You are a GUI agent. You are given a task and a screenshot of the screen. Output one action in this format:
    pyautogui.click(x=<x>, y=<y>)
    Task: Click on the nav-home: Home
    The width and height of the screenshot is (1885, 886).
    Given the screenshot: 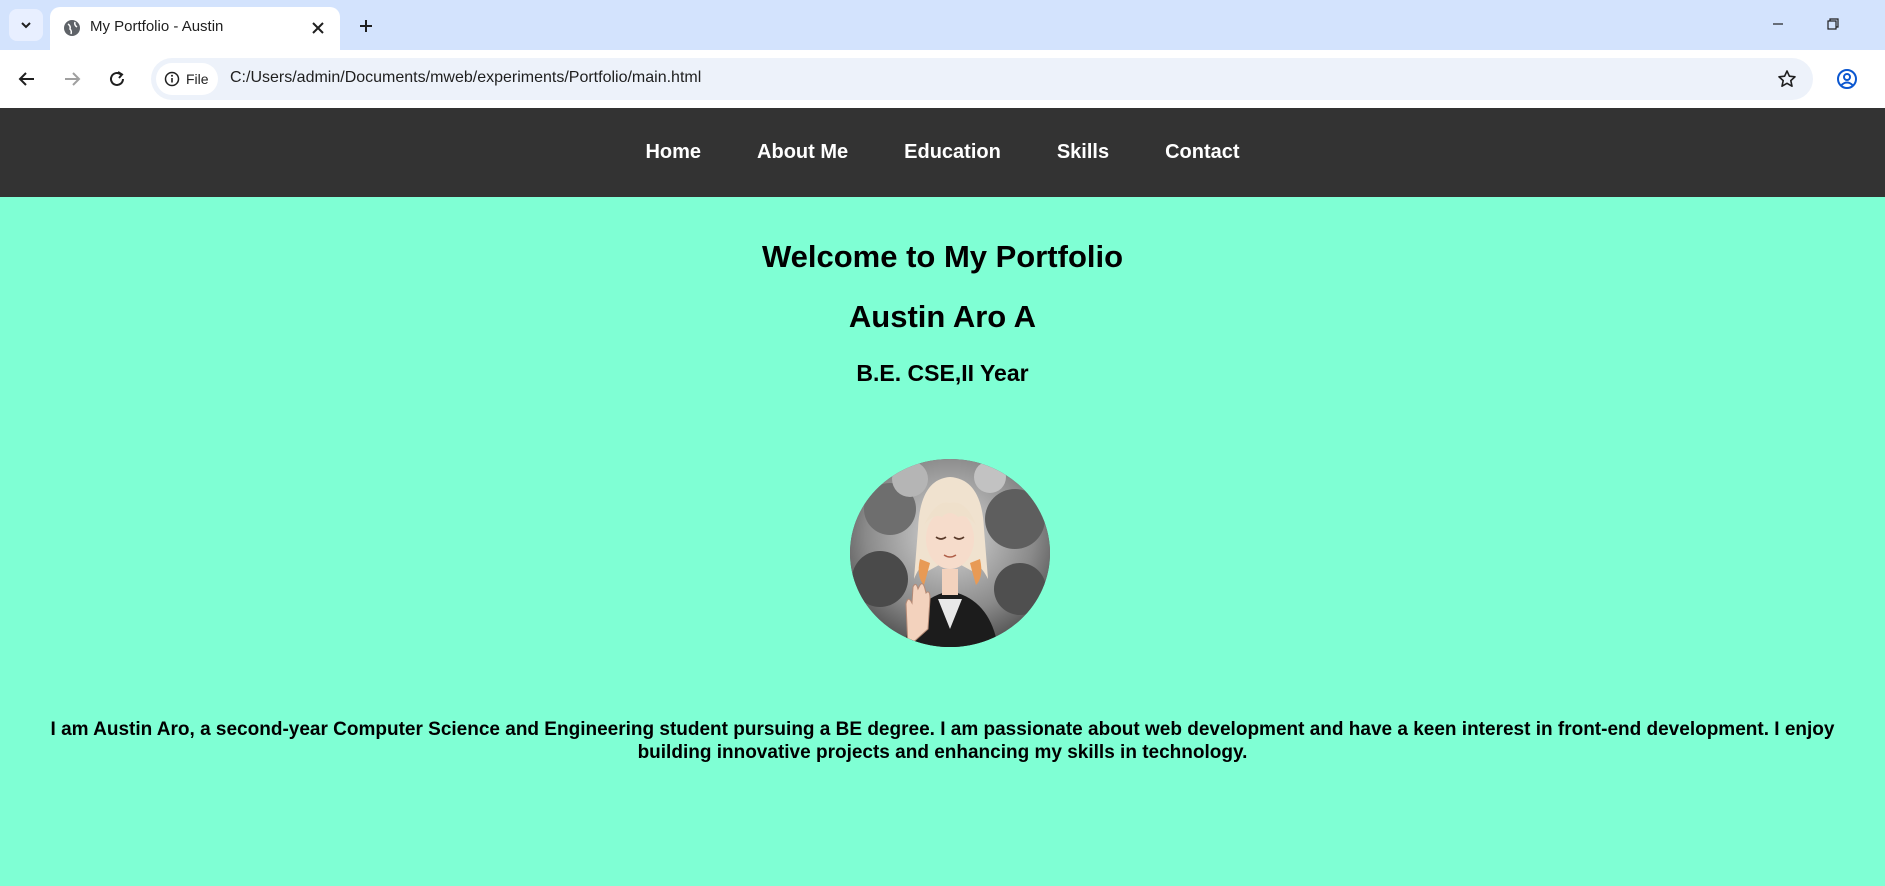 What is the action you would take?
    pyautogui.click(x=673, y=152)
    